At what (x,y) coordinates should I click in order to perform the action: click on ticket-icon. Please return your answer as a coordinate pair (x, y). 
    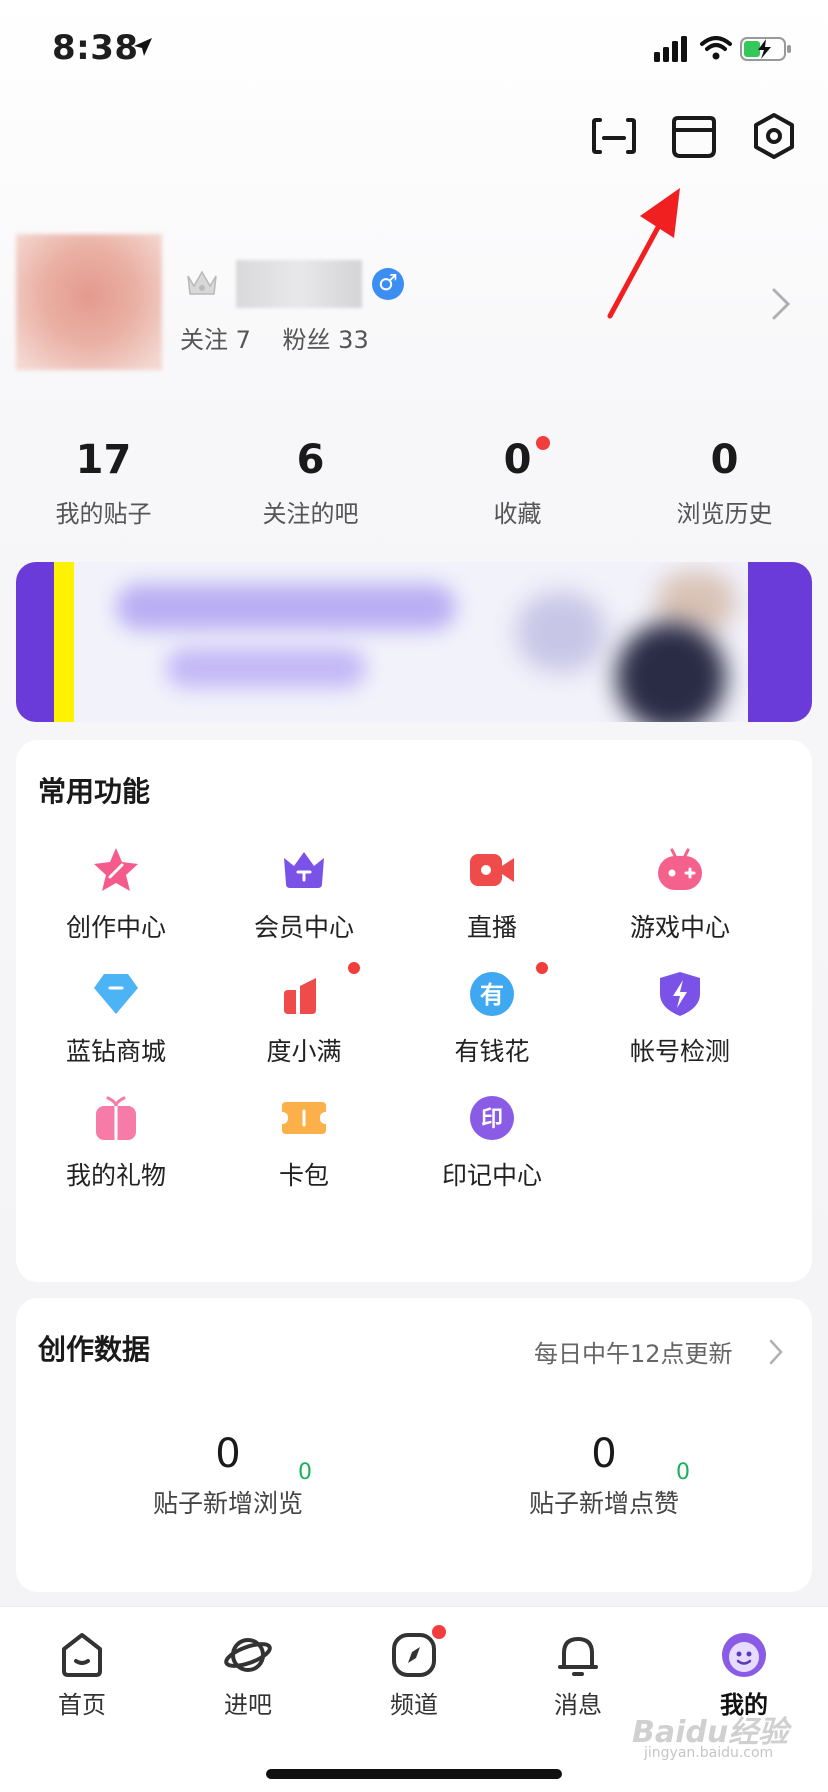
    Looking at the image, I should click on (304, 1118).